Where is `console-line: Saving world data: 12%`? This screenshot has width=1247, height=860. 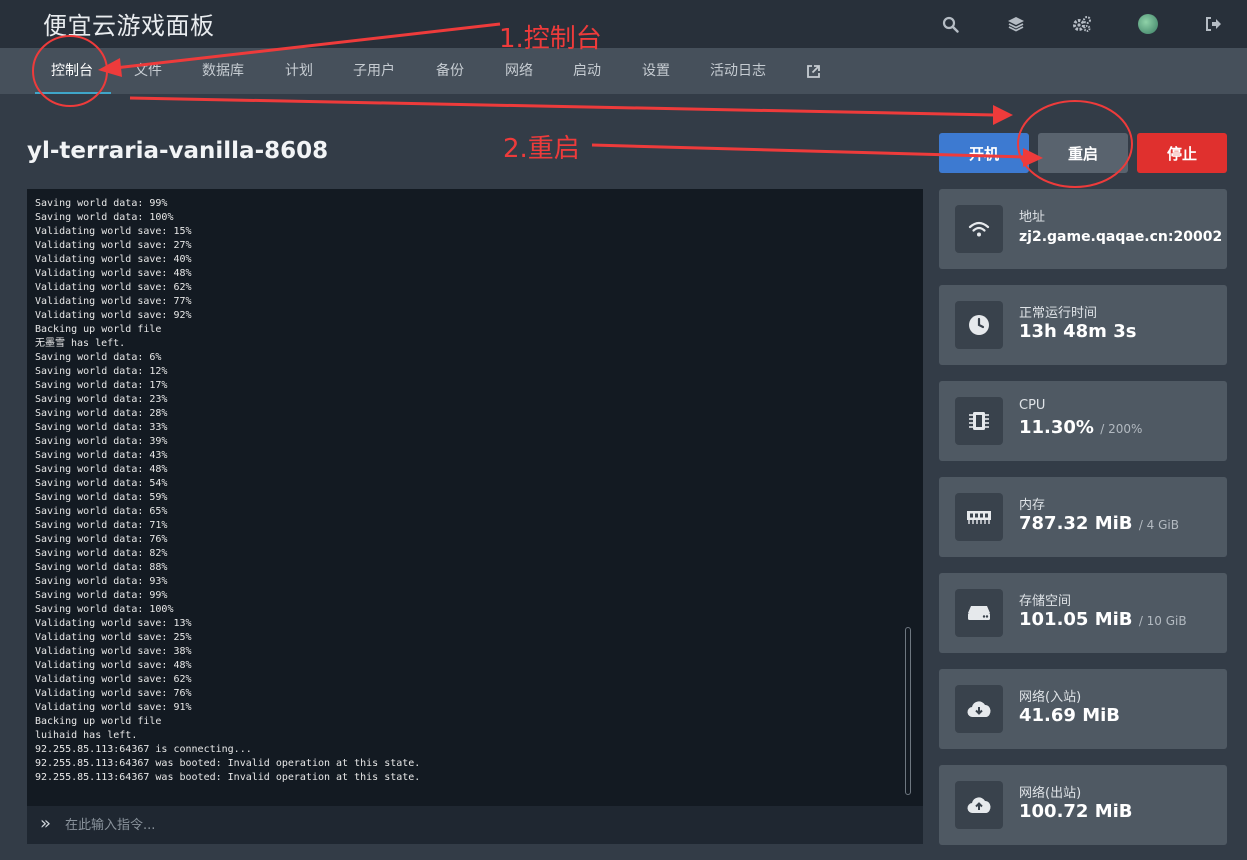 console-line: Saving world data: 12% is located at coordinates (101, 371).